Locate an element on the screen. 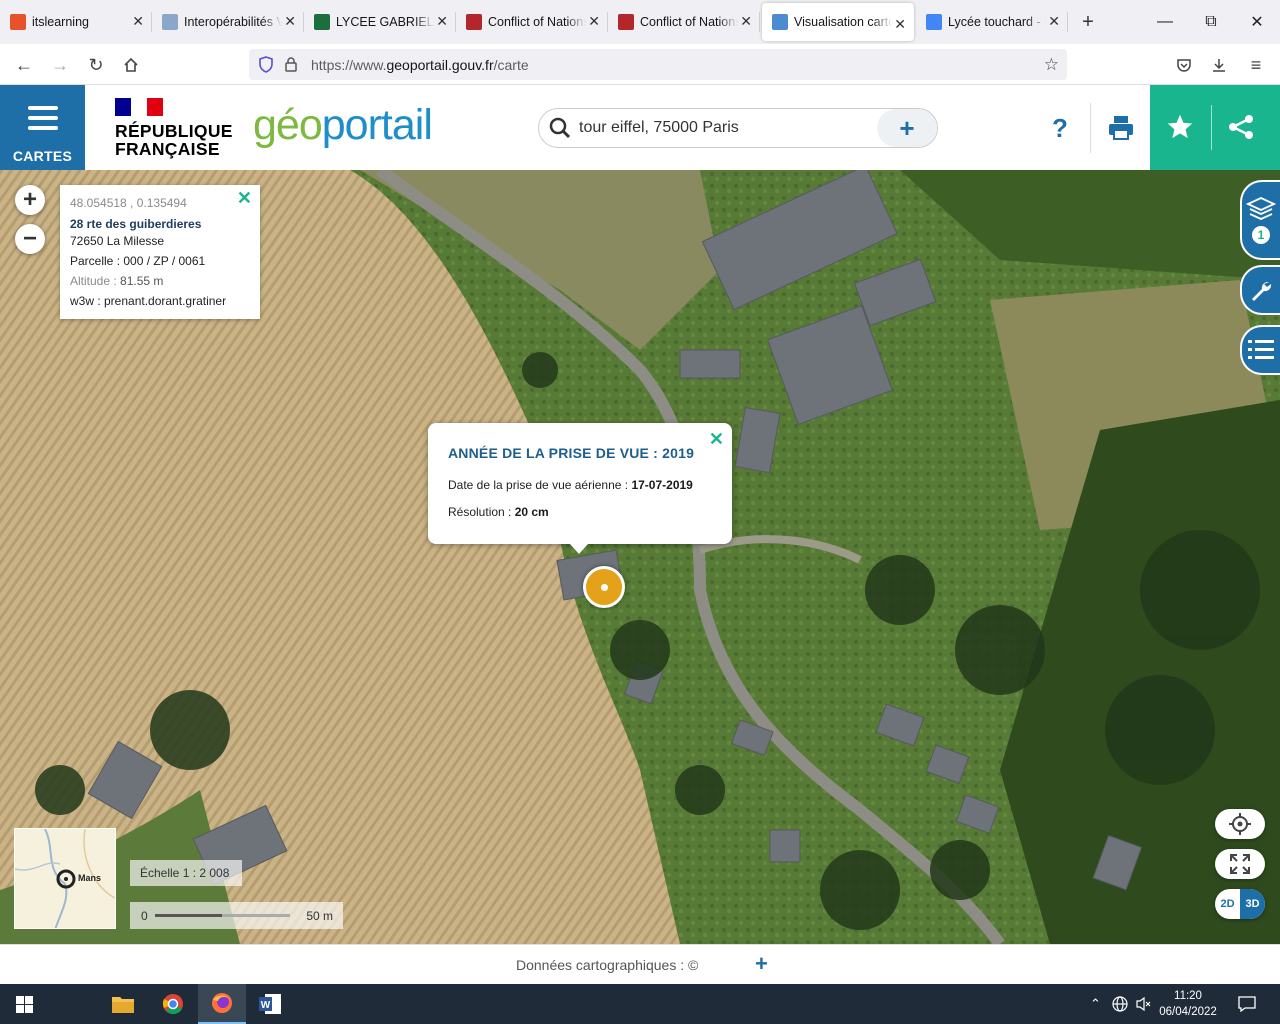 This screenshot has height=1024, width=1280. firefox-icon is located at coordinates (222, 1004).